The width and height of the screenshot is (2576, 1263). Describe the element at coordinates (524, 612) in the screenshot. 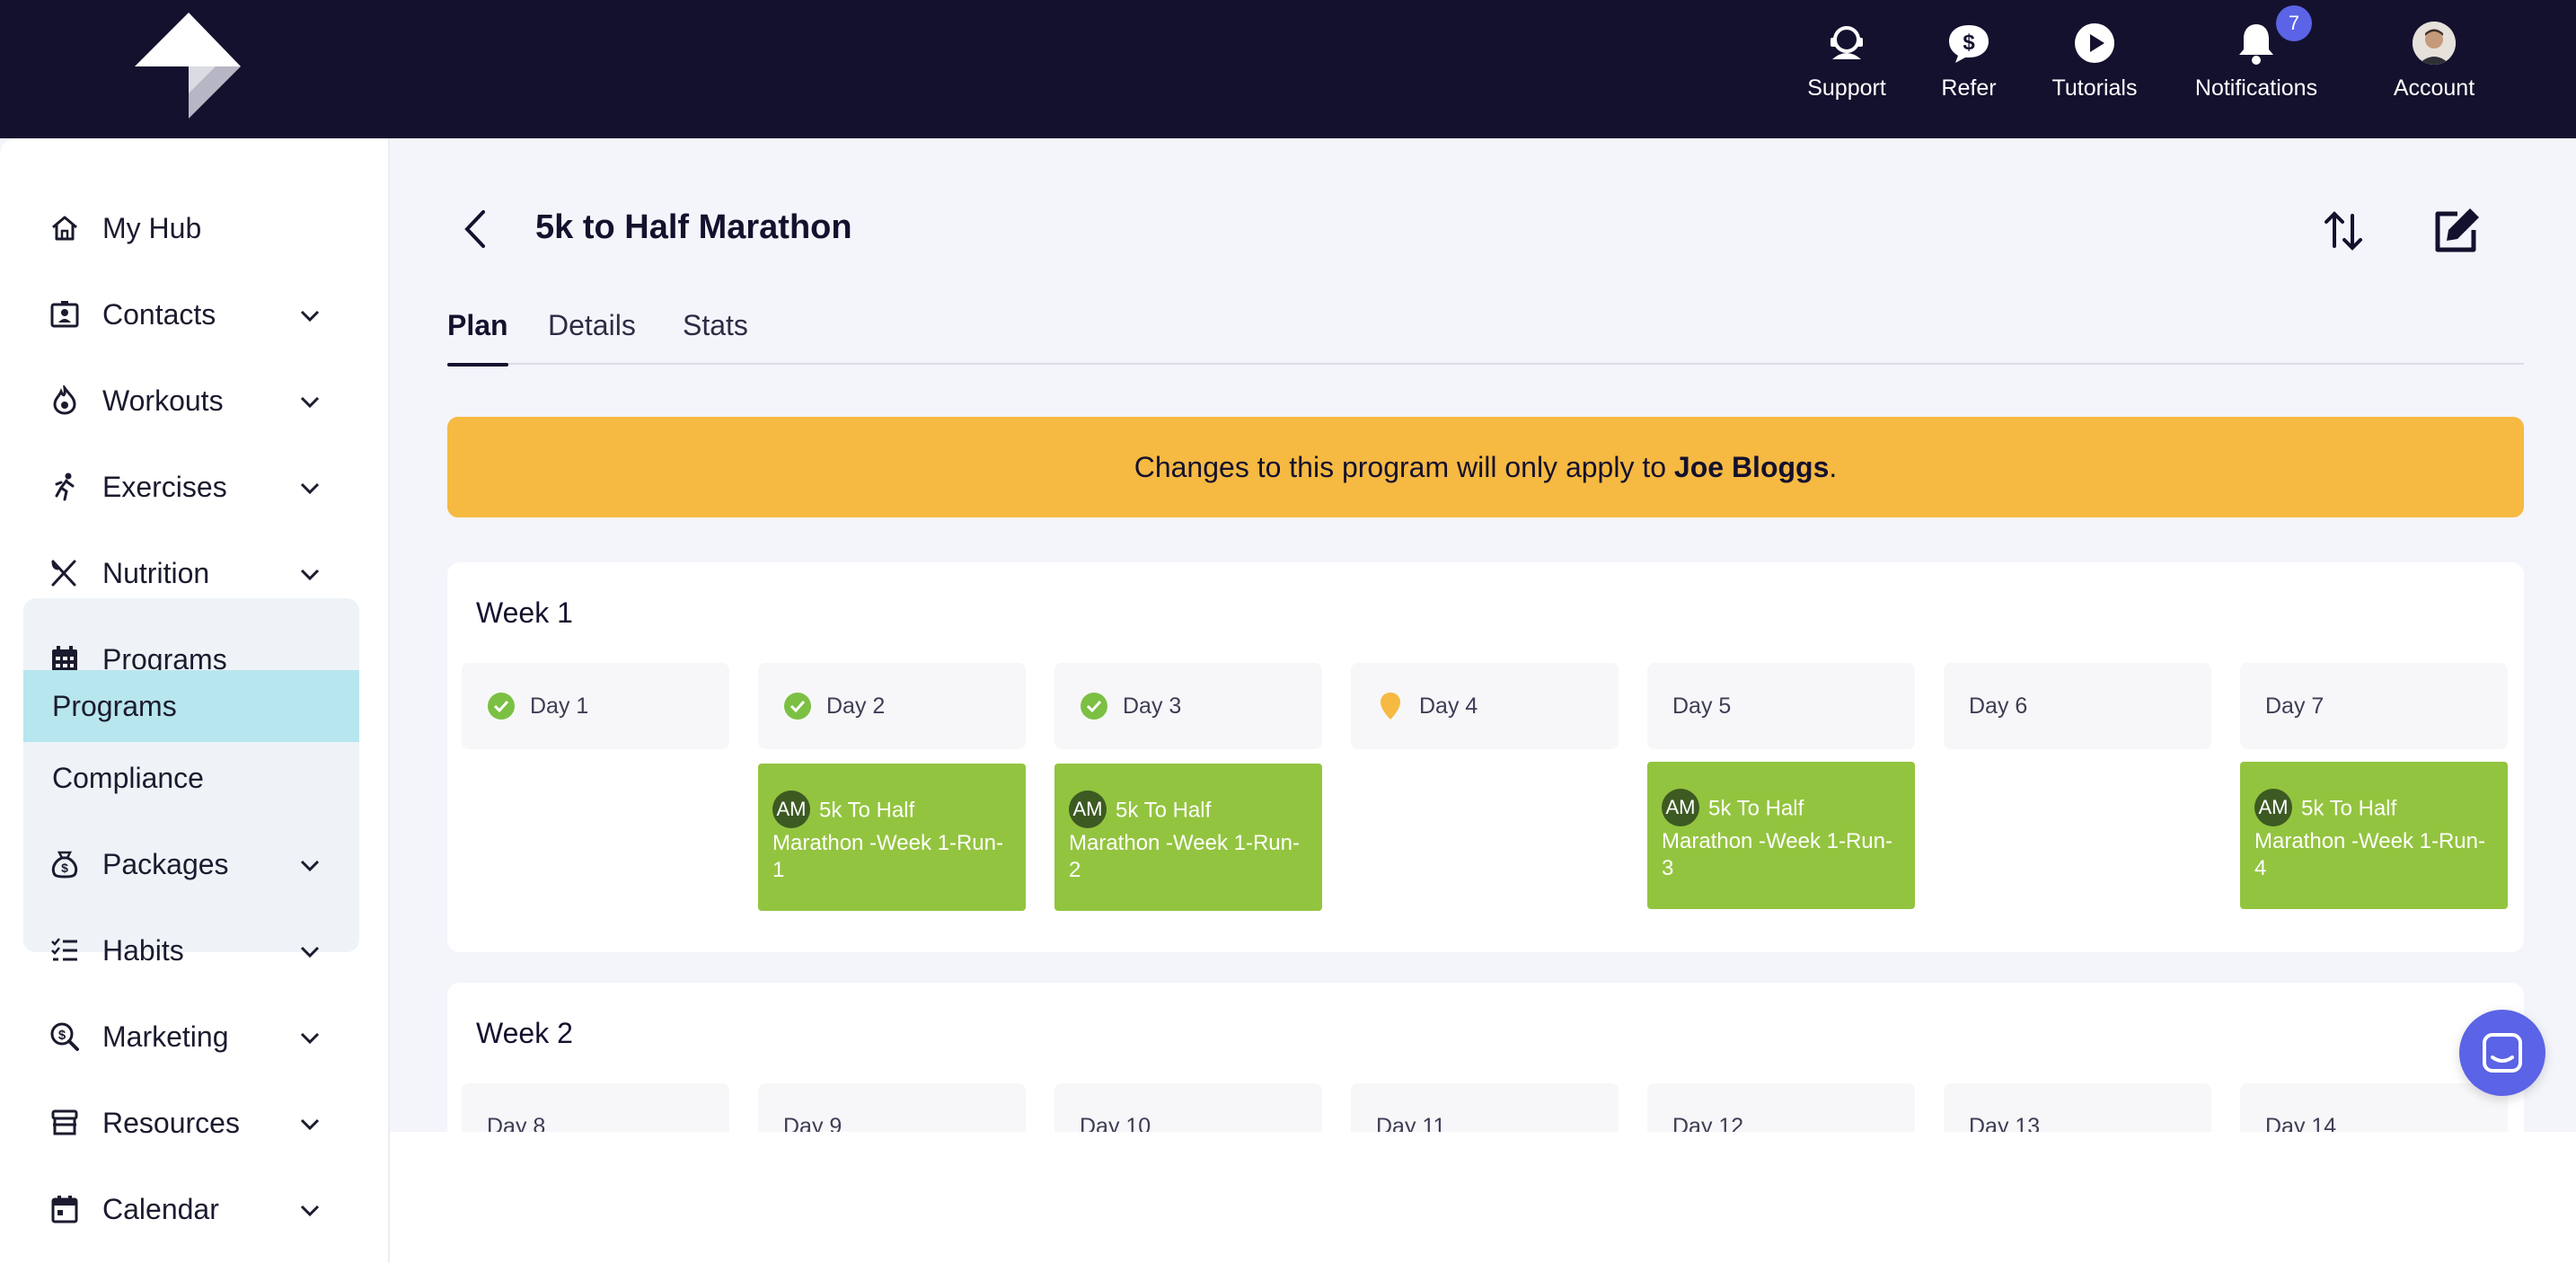

I see `week-title: Week 1` at that location.